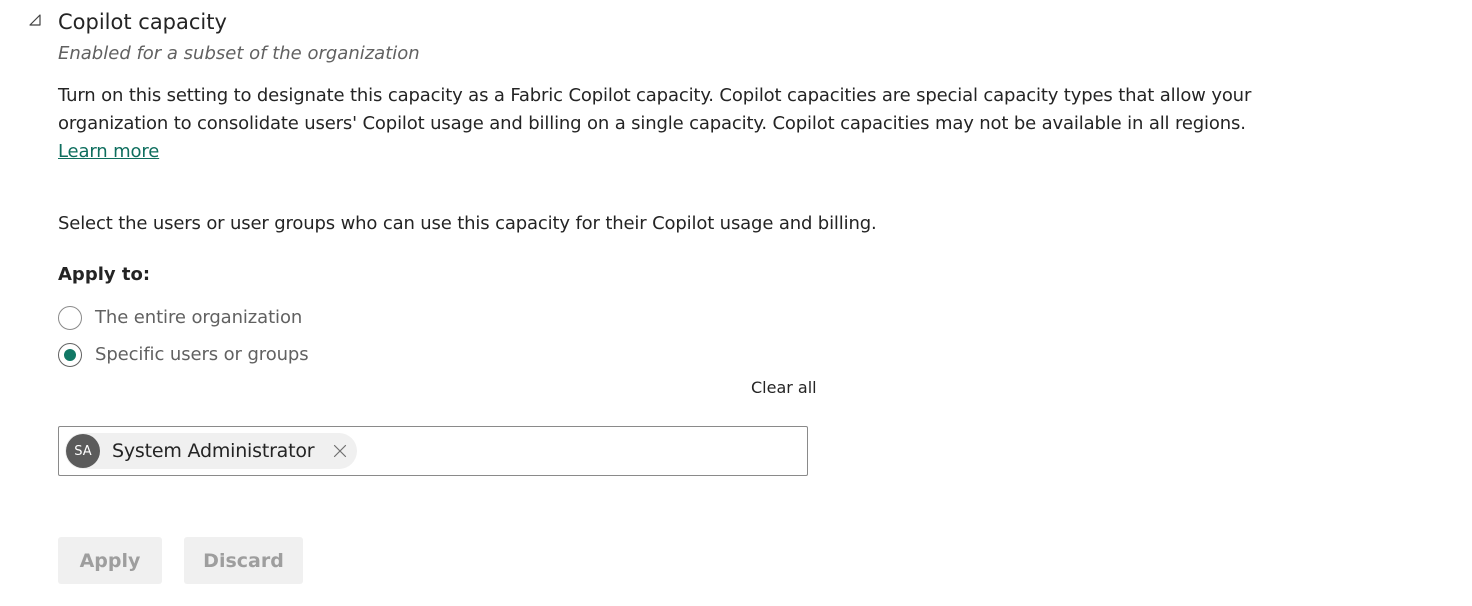 Image resolution: width=1472 pixels, height=606 pixels. I want to click on radio-selected-dot, so click(70, 355).